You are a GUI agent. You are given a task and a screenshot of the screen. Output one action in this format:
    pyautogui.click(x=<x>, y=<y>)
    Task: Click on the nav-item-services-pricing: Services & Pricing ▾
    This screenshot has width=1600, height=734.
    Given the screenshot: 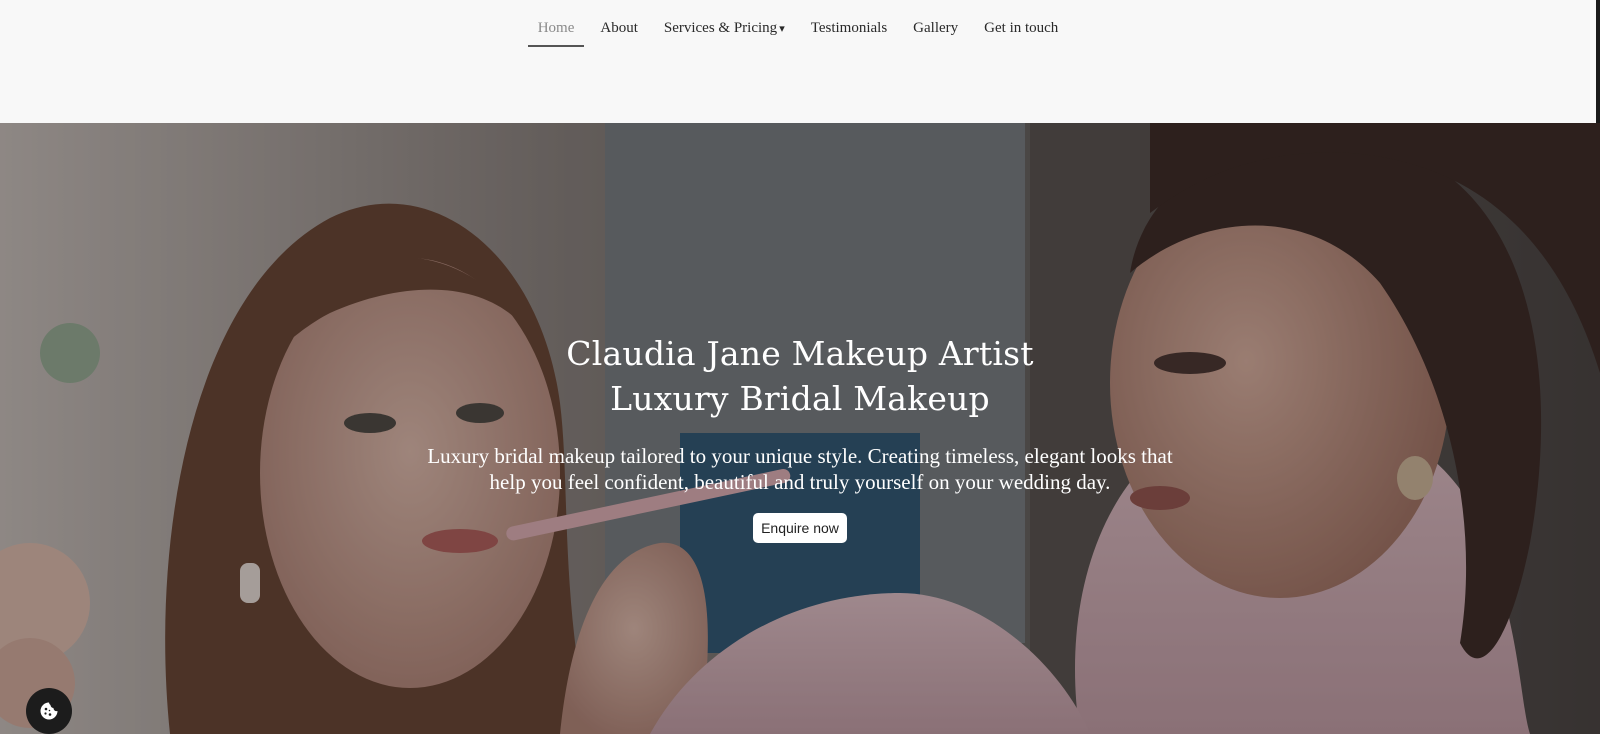 What is the action you would take?
    pyautogui.click(x=724, y=30)
    